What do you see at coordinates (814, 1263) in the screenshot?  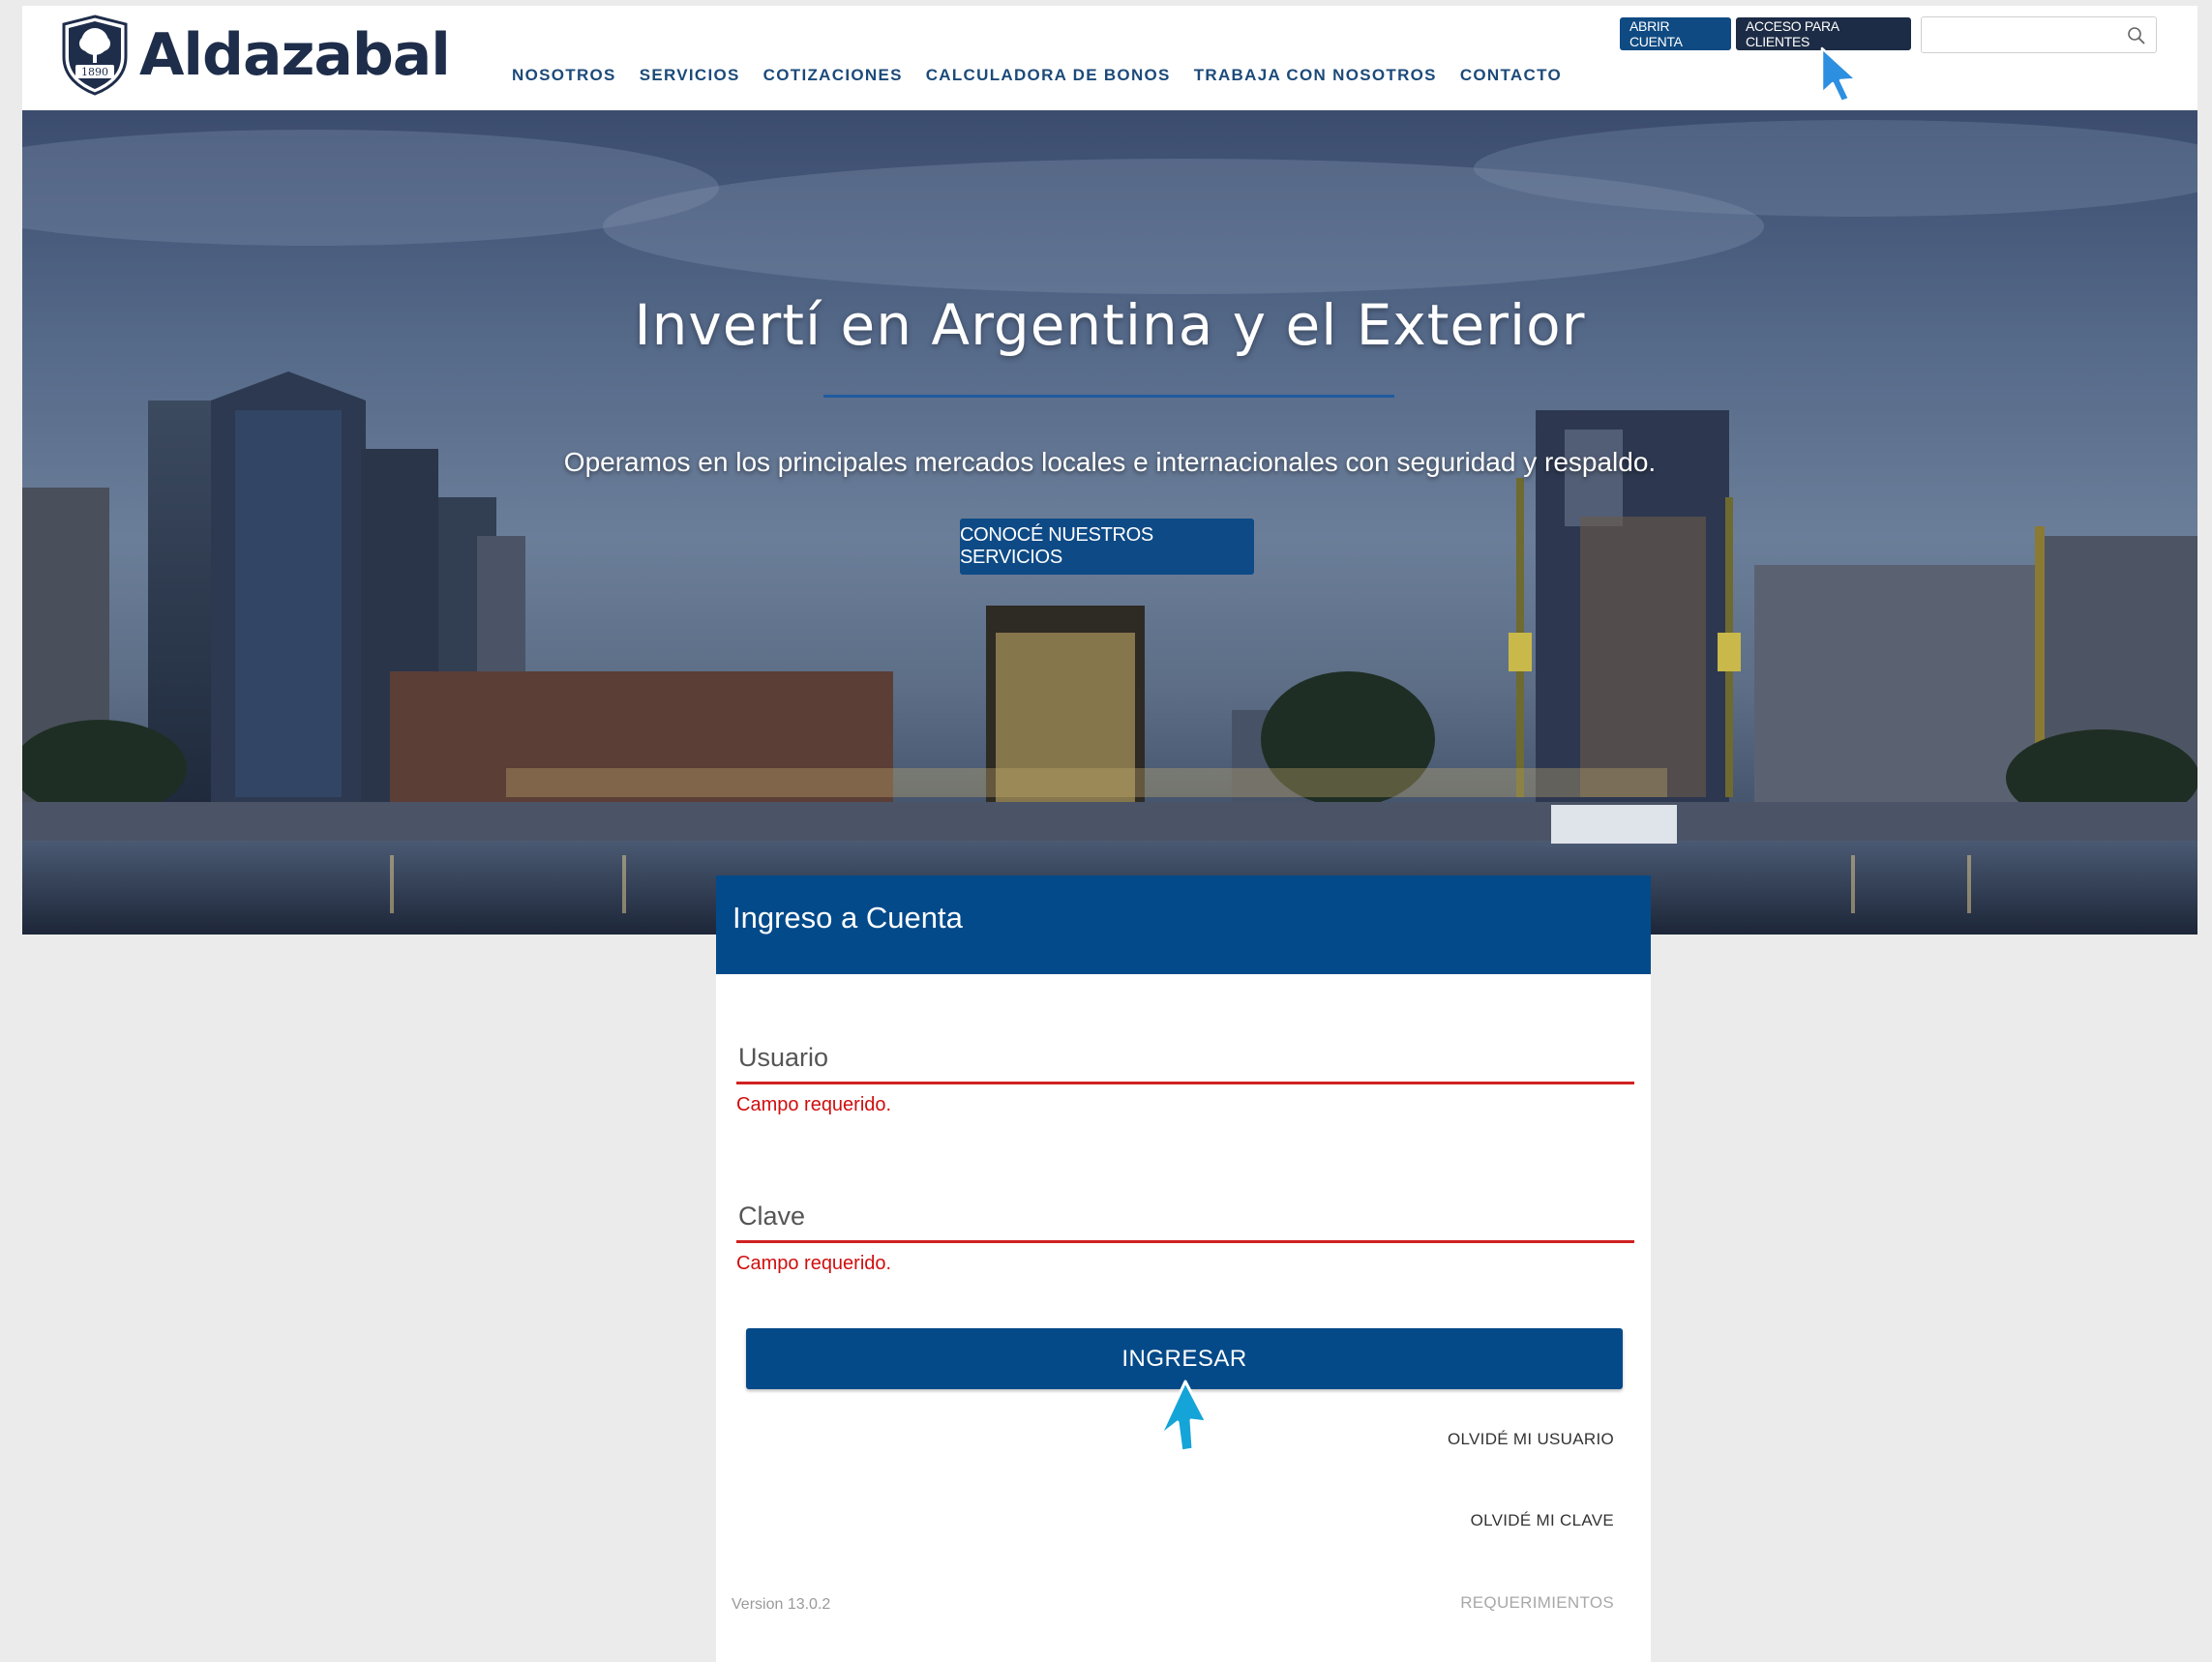 I see `clave-error: Campo requerido.` at bounding box center [814, 1263].